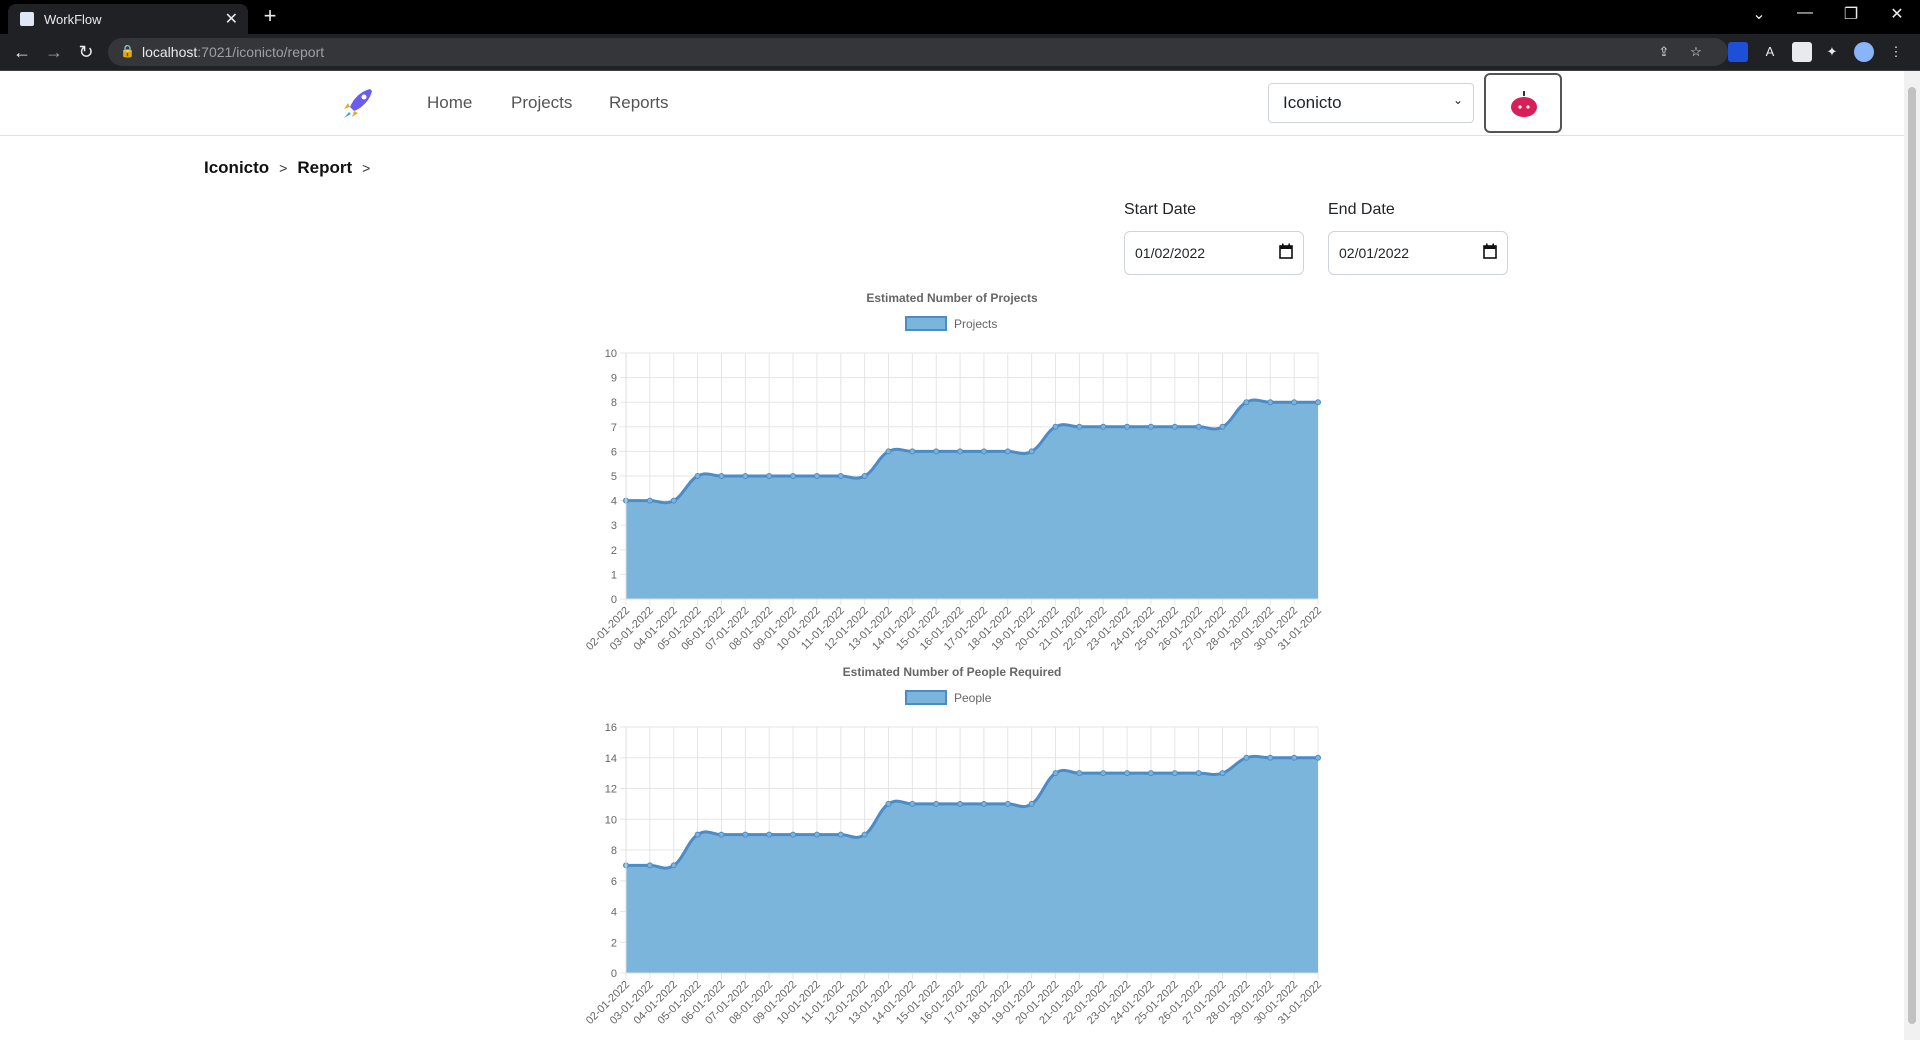 The width and height of the screenshot is (1920, 1040). What do you see at coordinates (975, 324) in the screenshot?
I see `legend-label: Projects` at bounding box center [975, 324].